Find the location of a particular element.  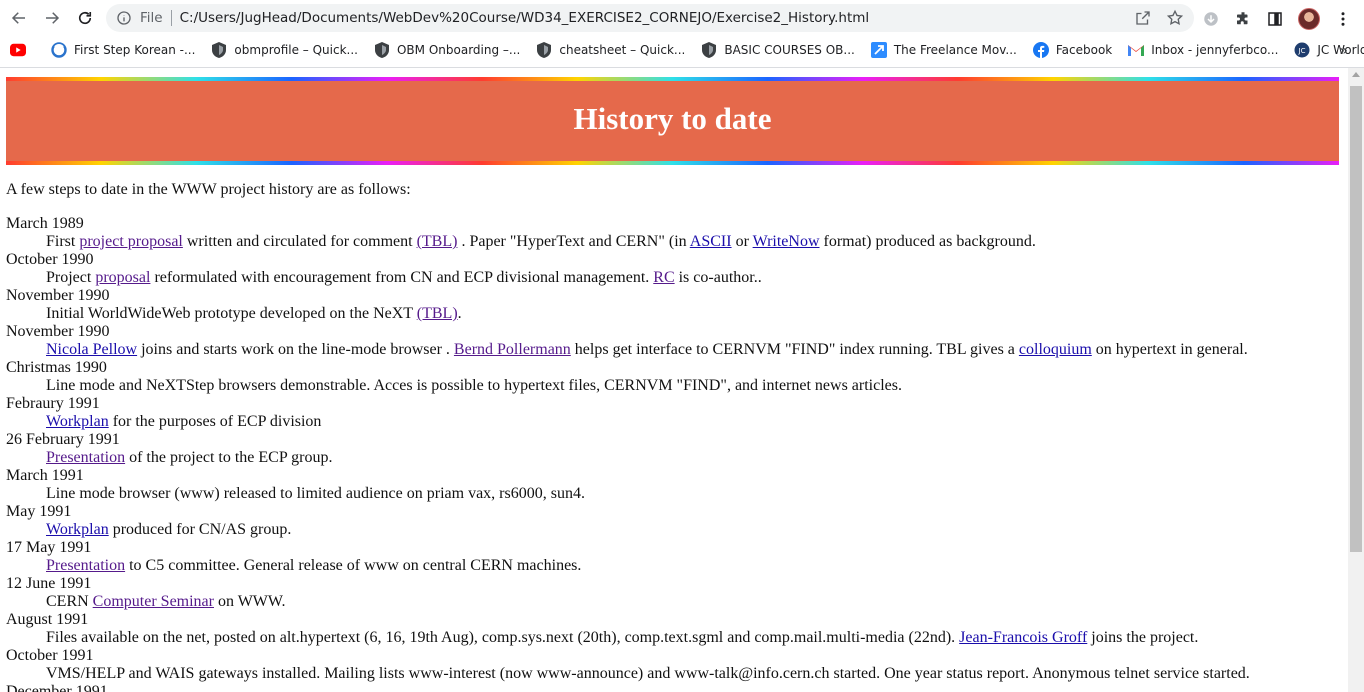

history-description: Workplan produced for CN/AS group. is located at coordinates (691, 530).